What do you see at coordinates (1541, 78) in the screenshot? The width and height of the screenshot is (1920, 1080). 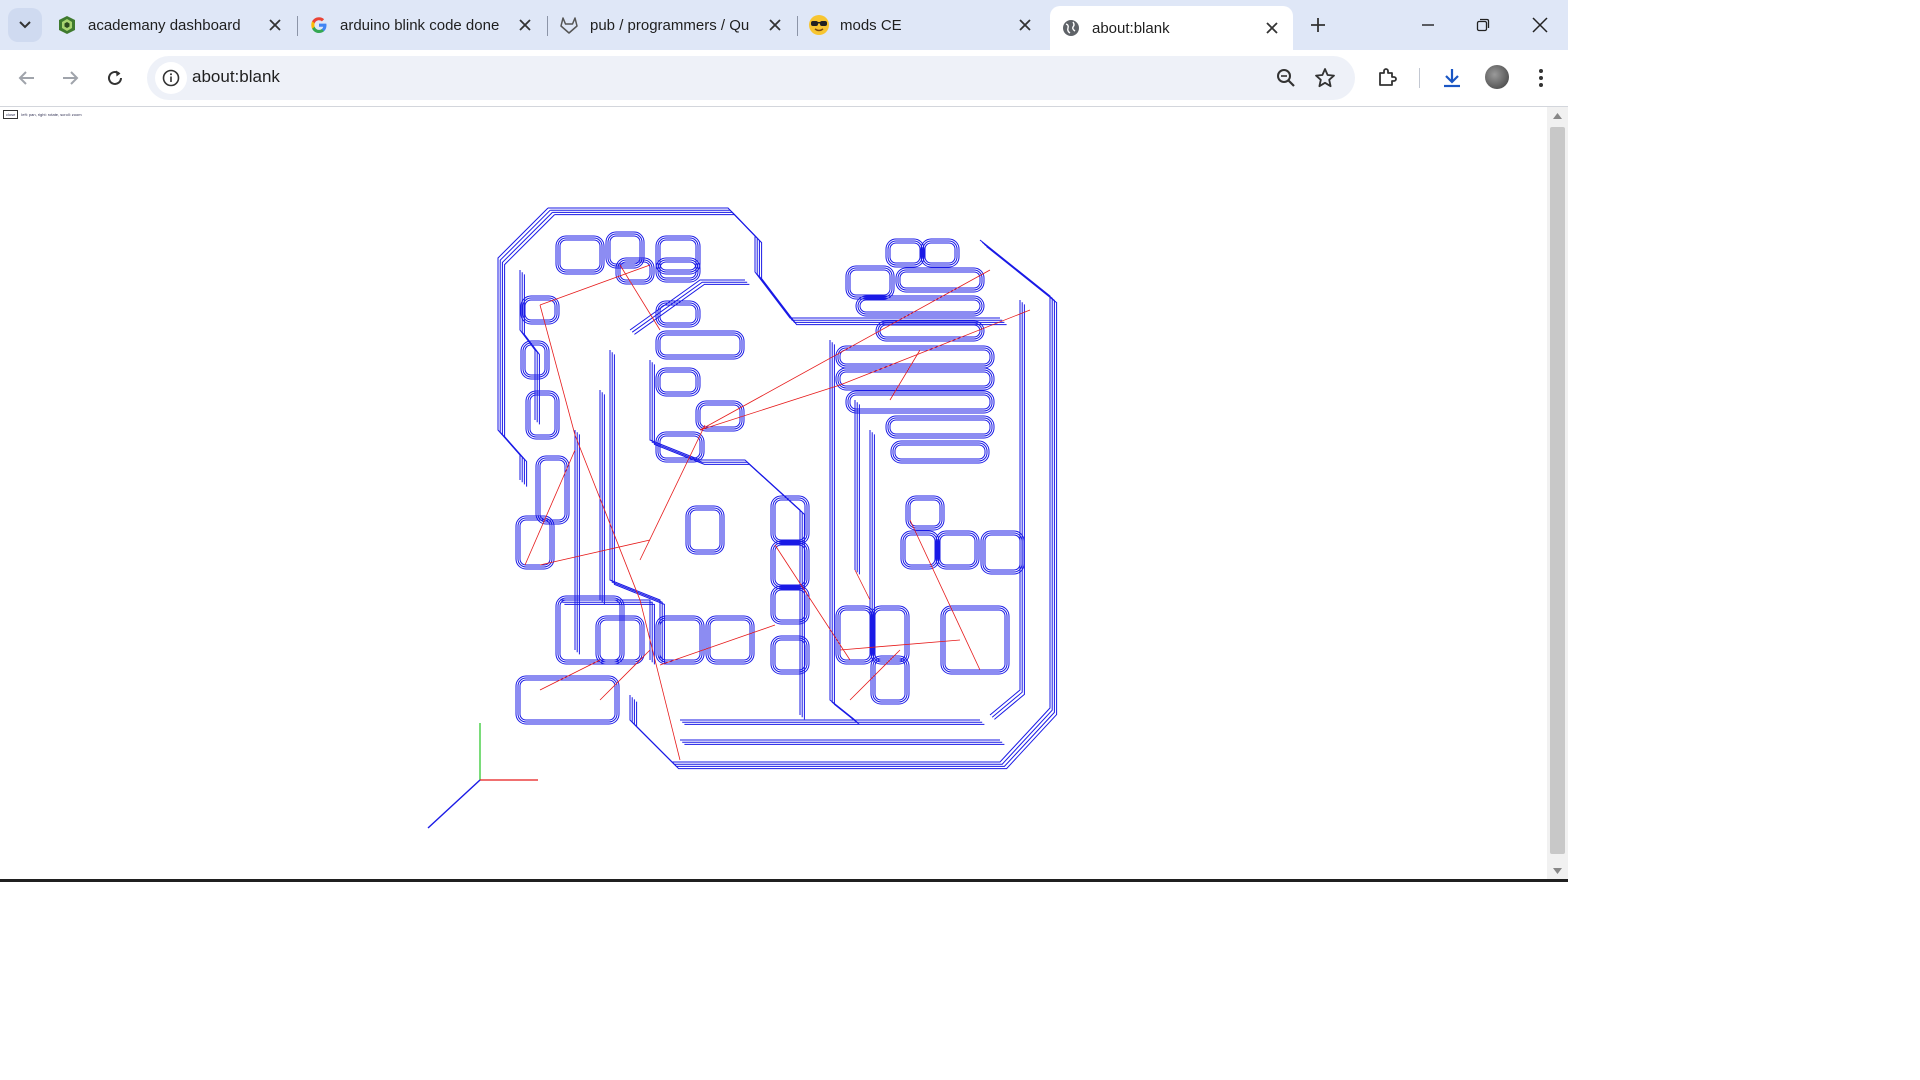 I see `menu-button` at bounding box center [1541, 78].